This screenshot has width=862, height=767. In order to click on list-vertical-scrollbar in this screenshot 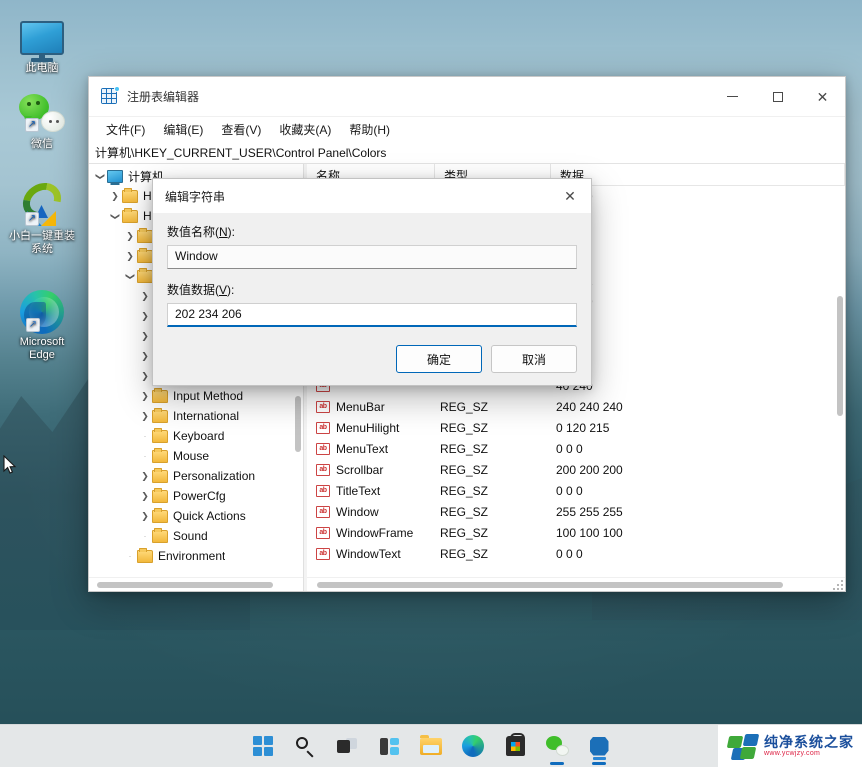, I will do `click(840, 381)`.